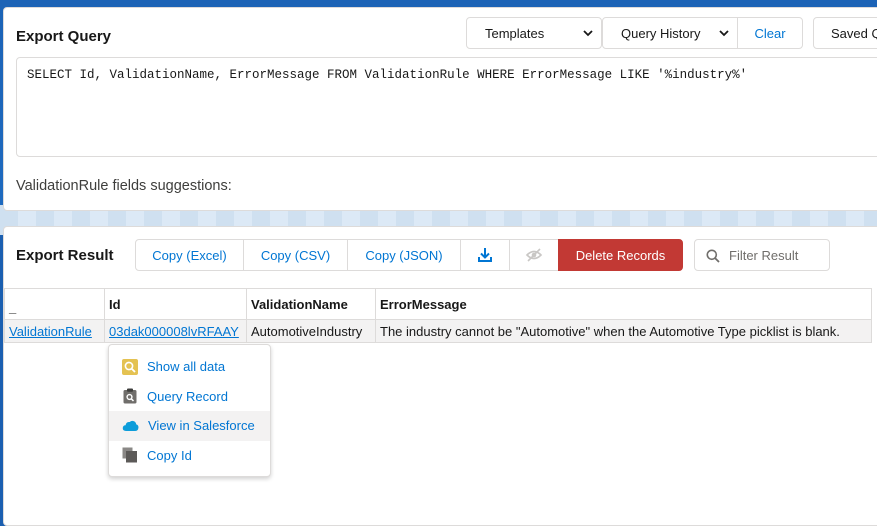 This screenshot has height=526, width=877. Describe the element at coordinates (201, 426) in the screenshot. I see `menu-item-label: View in Salesforce` at that location.